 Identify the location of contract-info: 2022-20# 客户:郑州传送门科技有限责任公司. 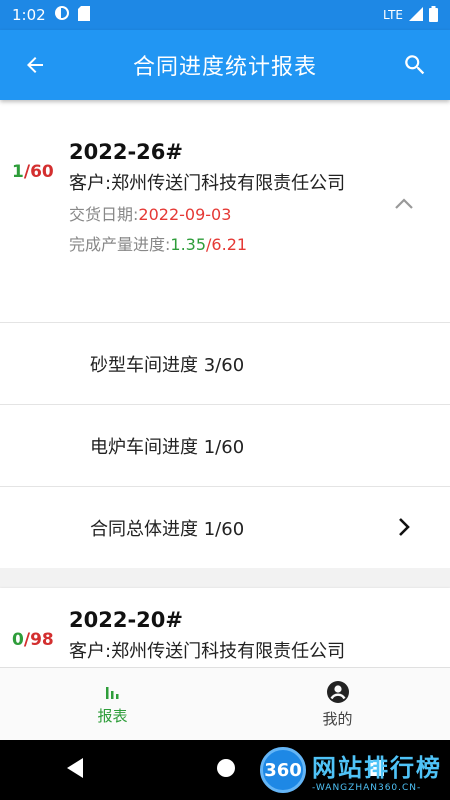
(219, 637).